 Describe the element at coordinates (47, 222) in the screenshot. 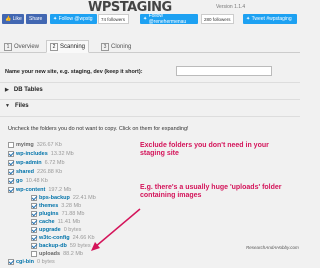

I see `folder-name: cache` at that location.